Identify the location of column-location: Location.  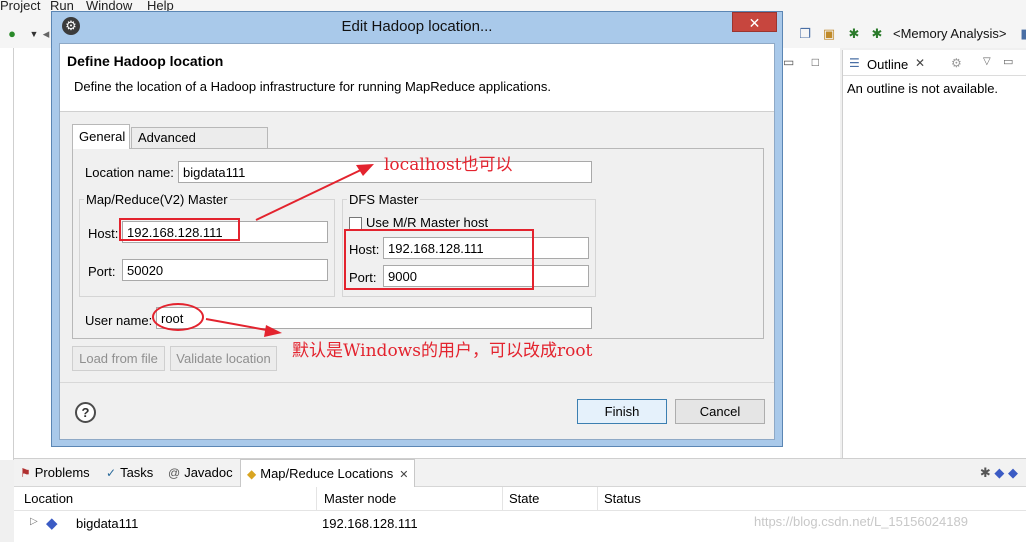
(48, 498).